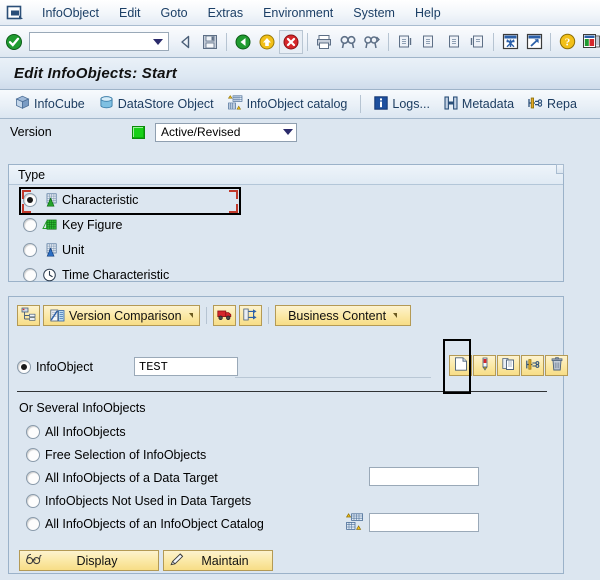 This screenshot has width=600, height=580. What do you see at coordinates (429, 42) in the screenshot?
I see `previous-page-icon` at bounding box center [429, 42].